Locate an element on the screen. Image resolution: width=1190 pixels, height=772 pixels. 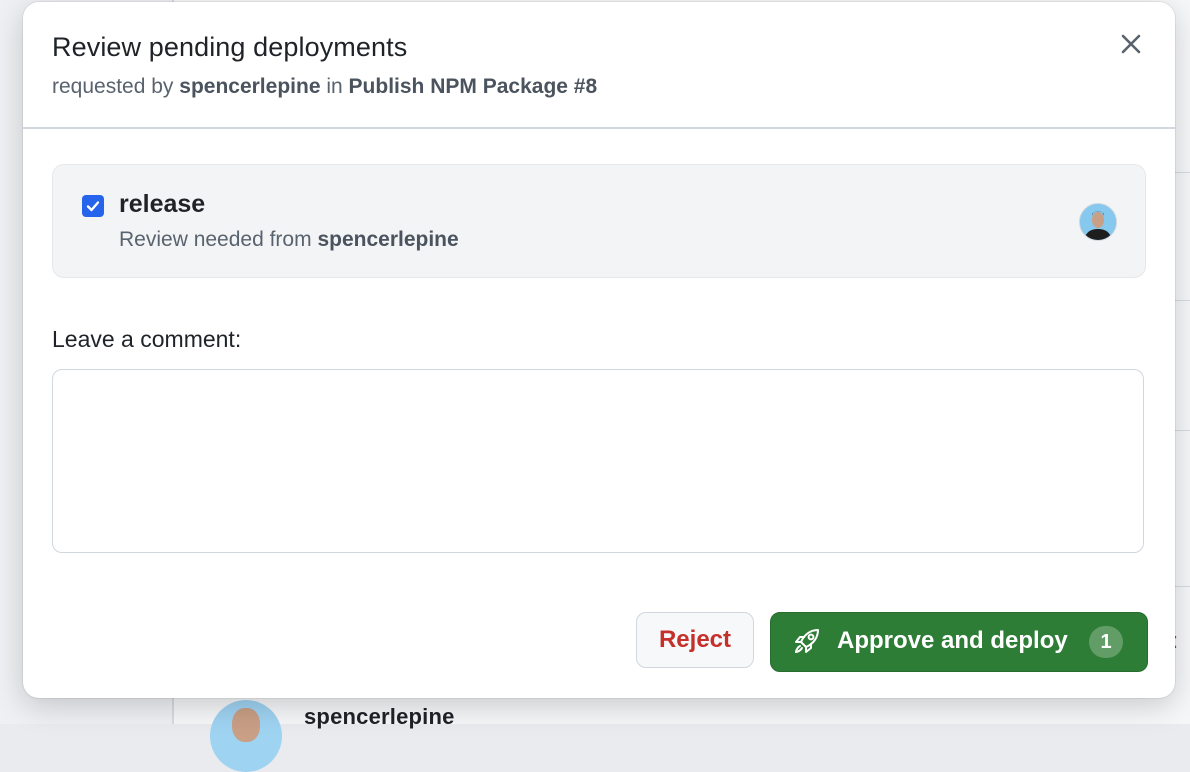
reviewer-avatar is located at coordinates (1098, 222).